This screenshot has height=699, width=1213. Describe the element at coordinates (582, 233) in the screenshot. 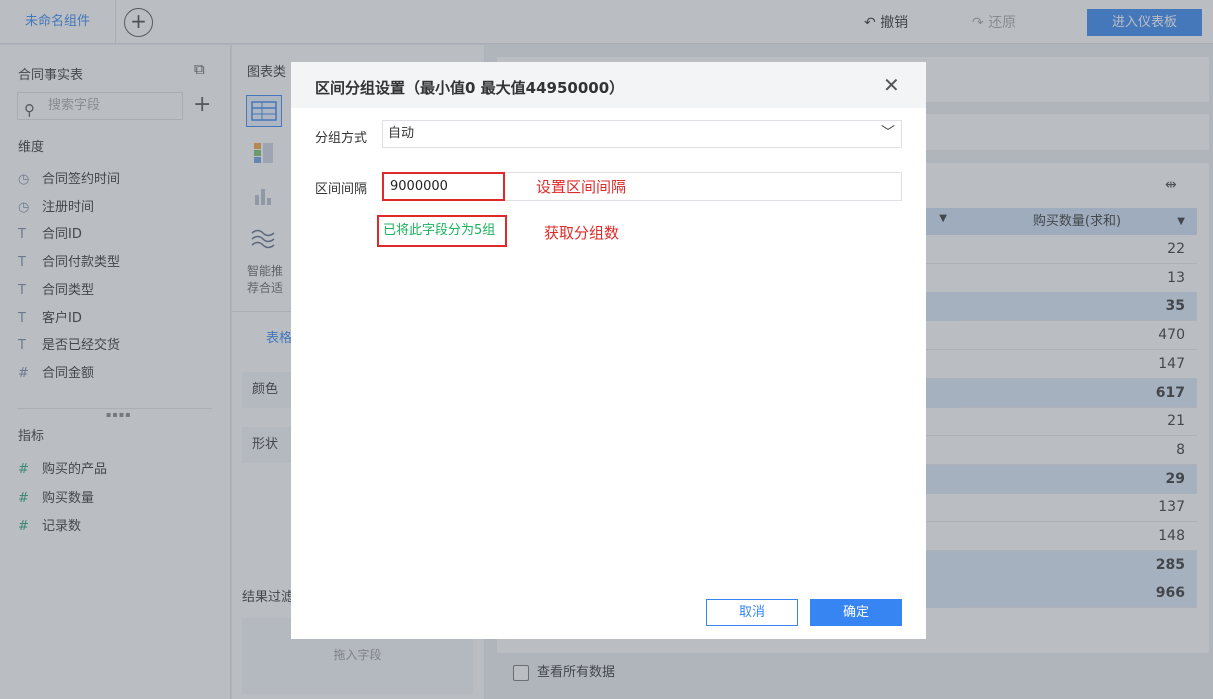

I see `group-count-annotation: 获取分组数` at that location.